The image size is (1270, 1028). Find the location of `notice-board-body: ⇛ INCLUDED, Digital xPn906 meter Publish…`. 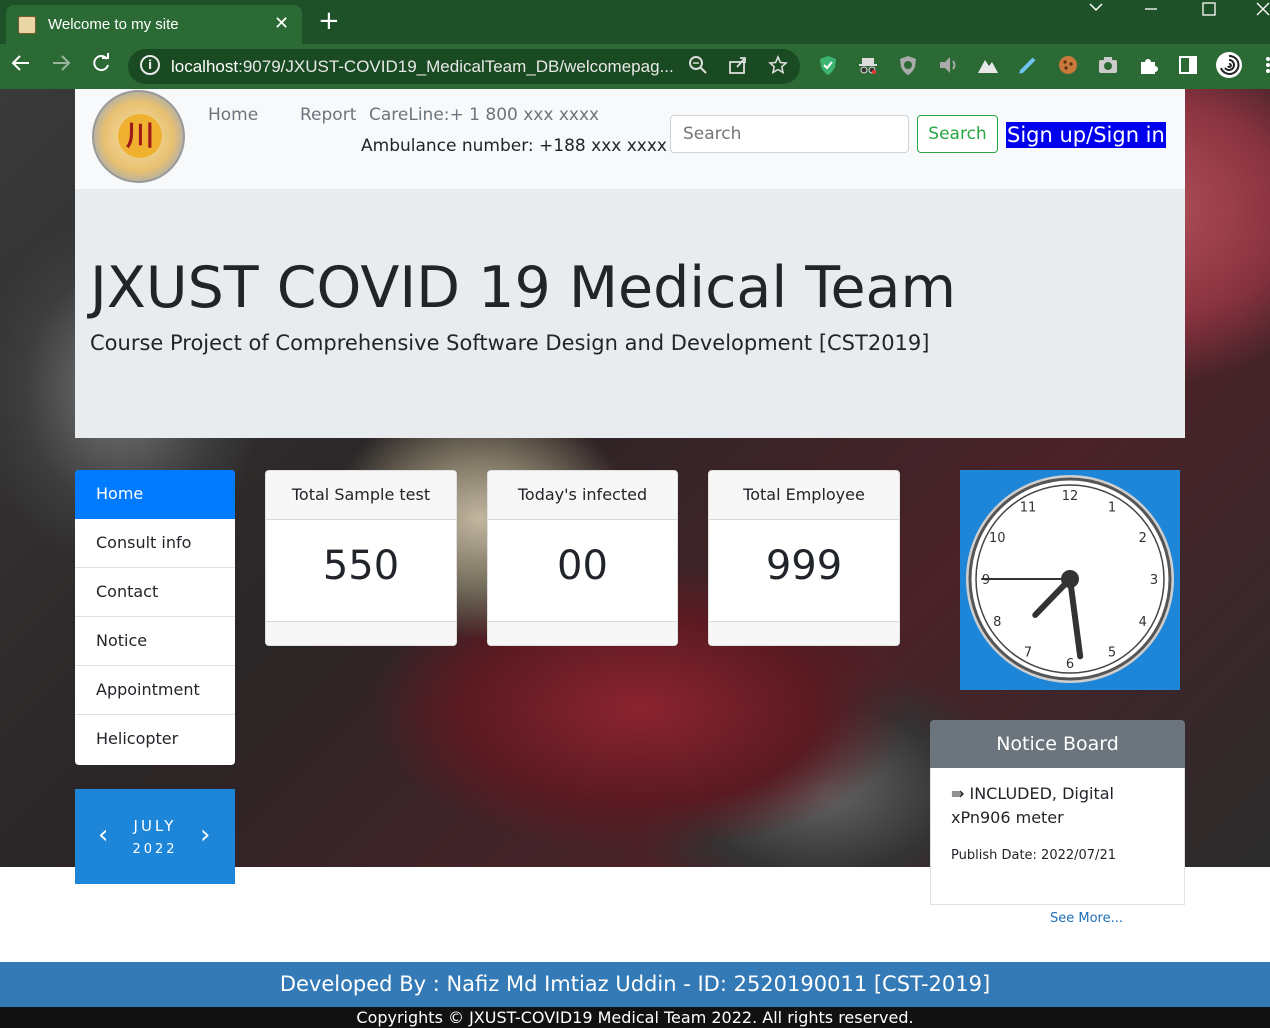

notice-board-body: ⇛ INCLUDED, Digital xPn906 meter Publish… is located at coordinates (1057, 836).